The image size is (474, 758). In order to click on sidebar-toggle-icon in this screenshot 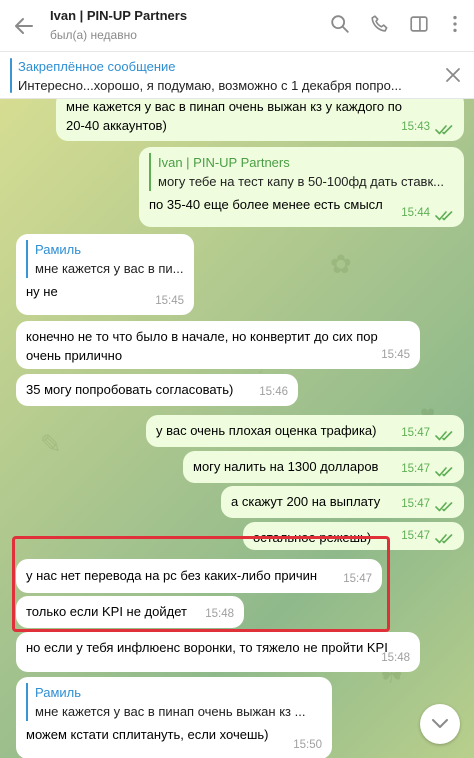, I will do `click(419, 24)`.